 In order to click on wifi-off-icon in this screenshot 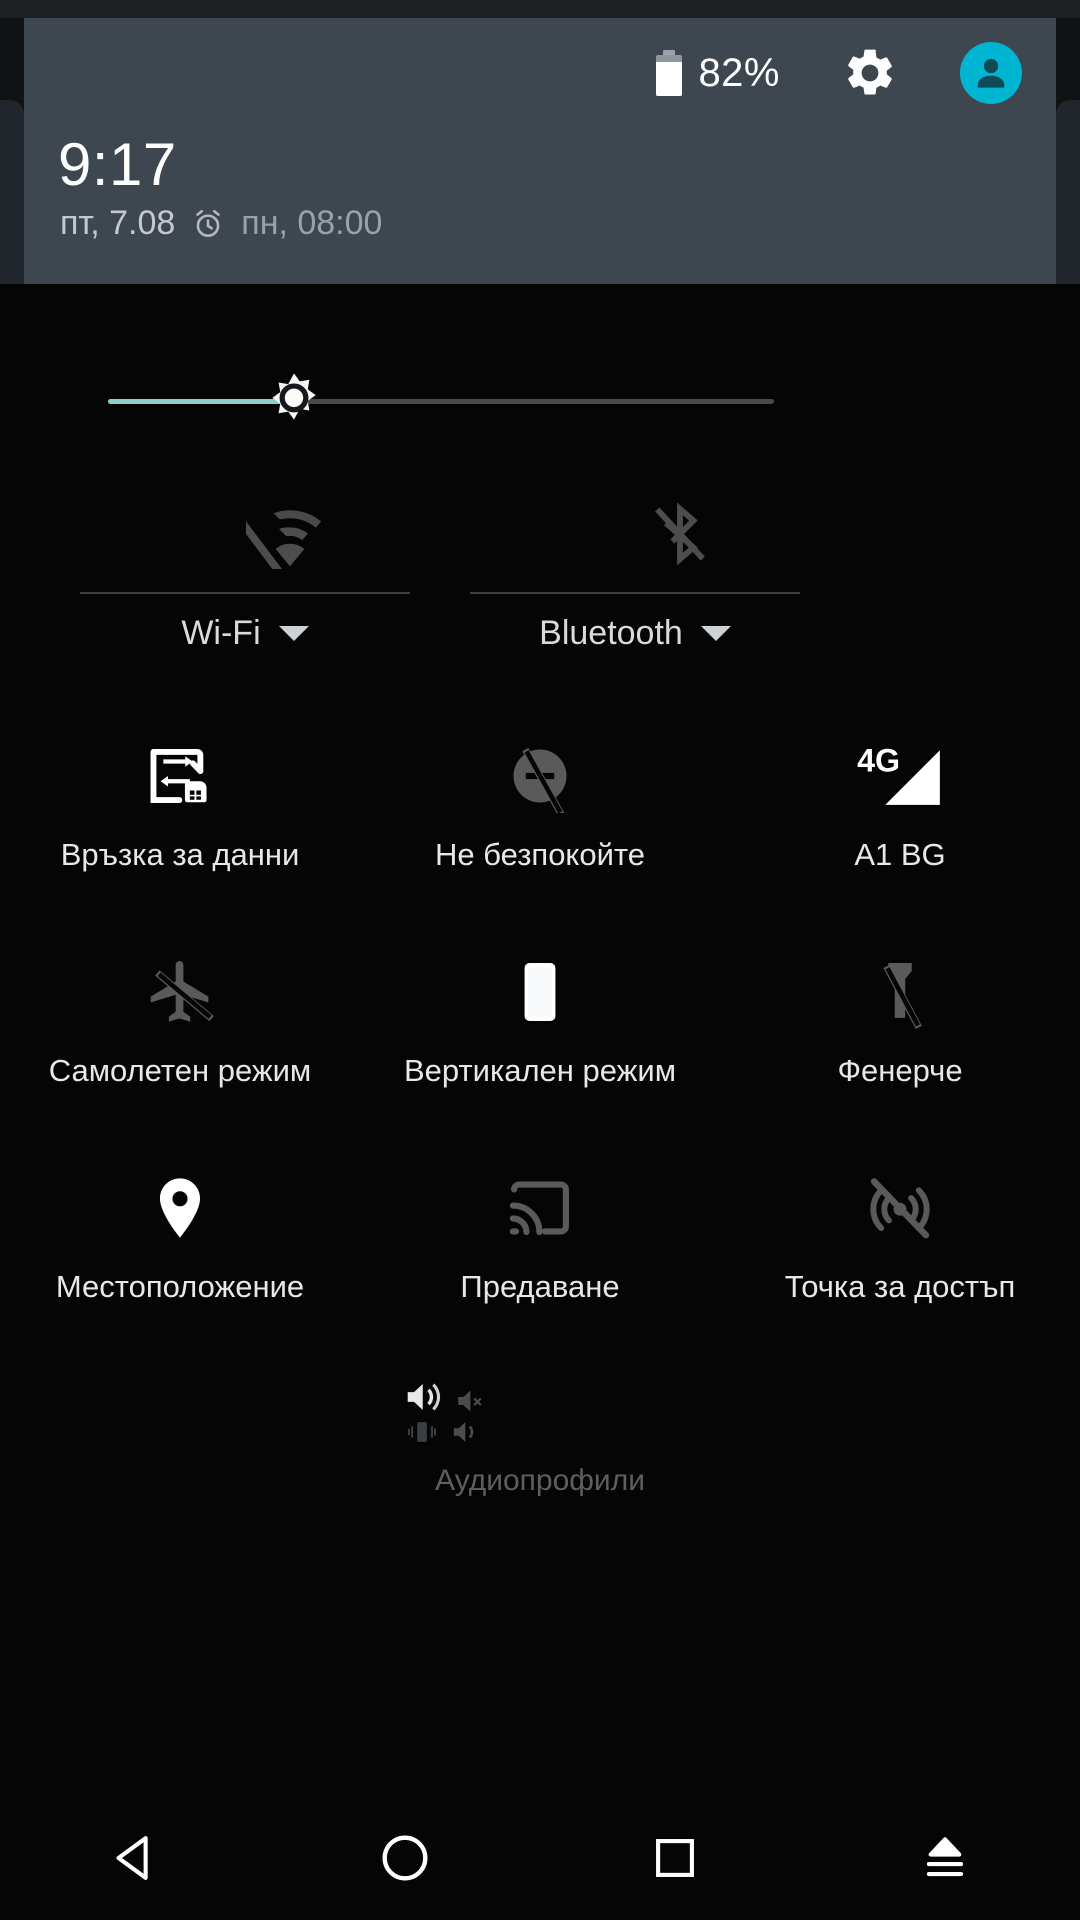, I will do `click(290, 534)`.